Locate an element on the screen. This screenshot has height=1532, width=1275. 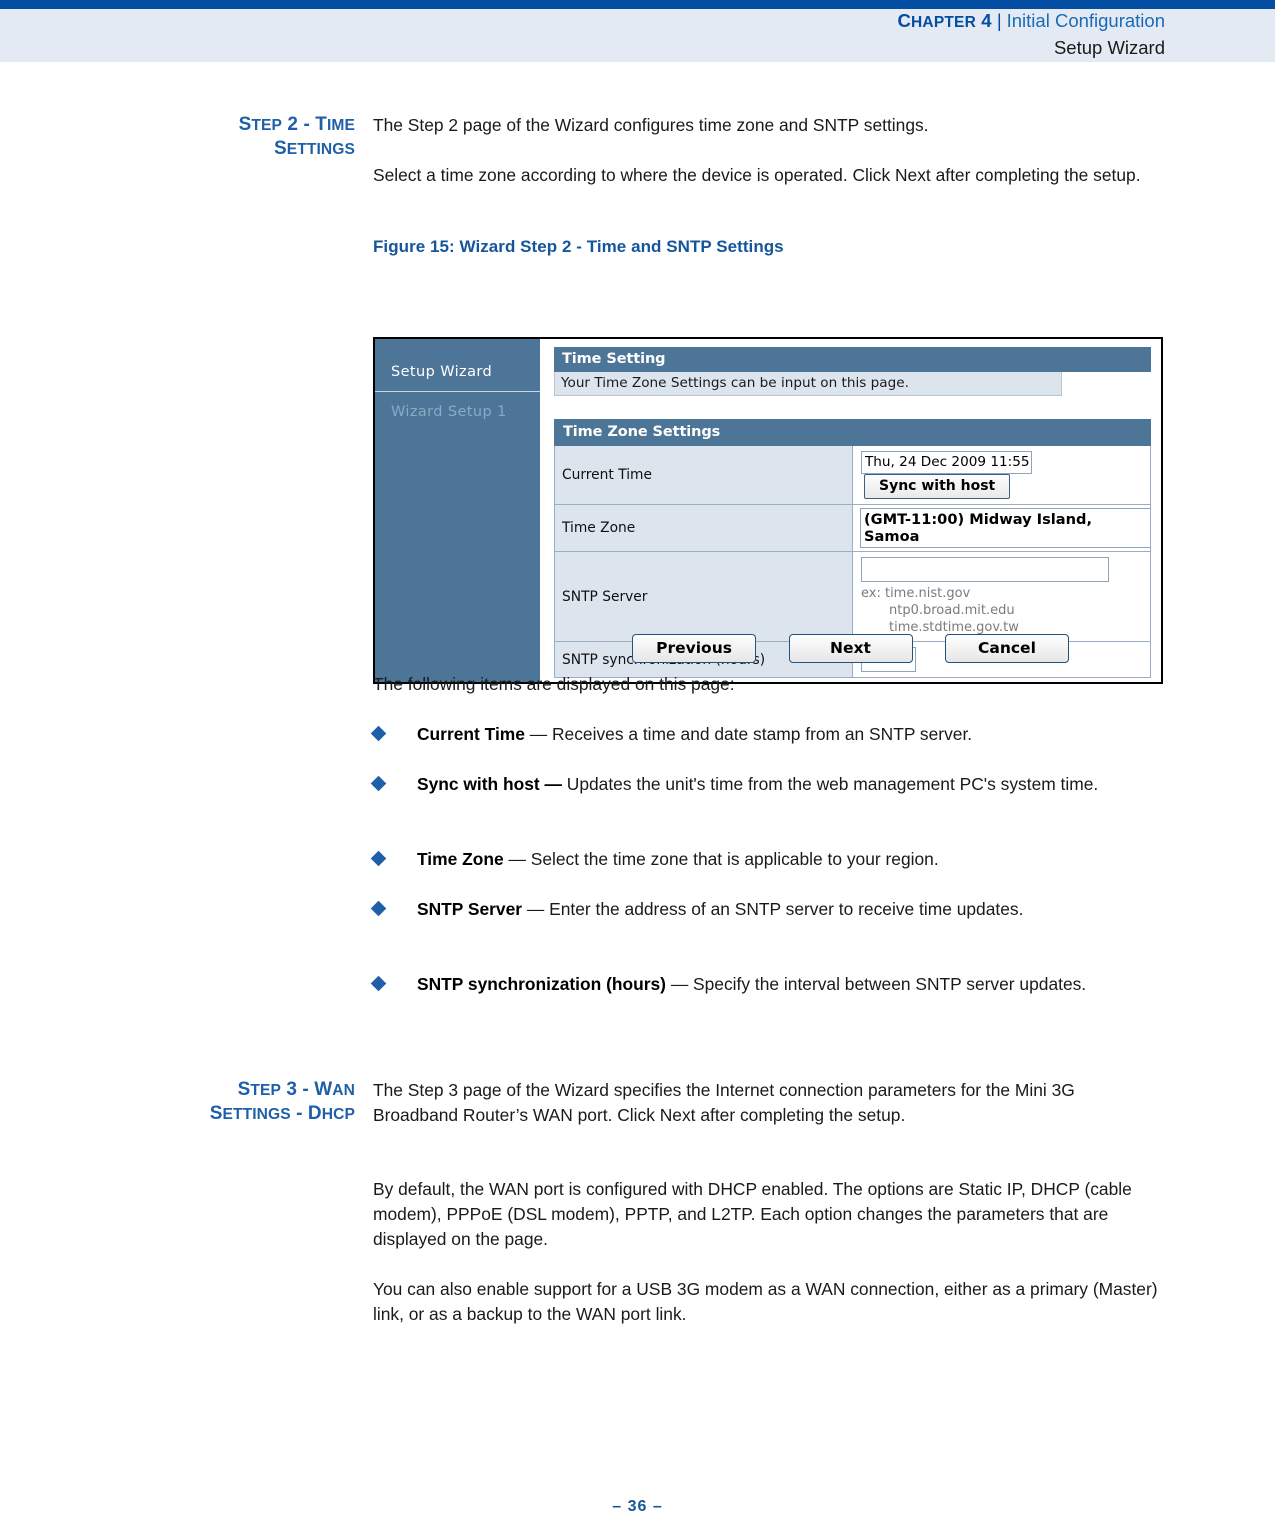
table-header-row: Time Zone Settings is located at coordinates (852, 432).